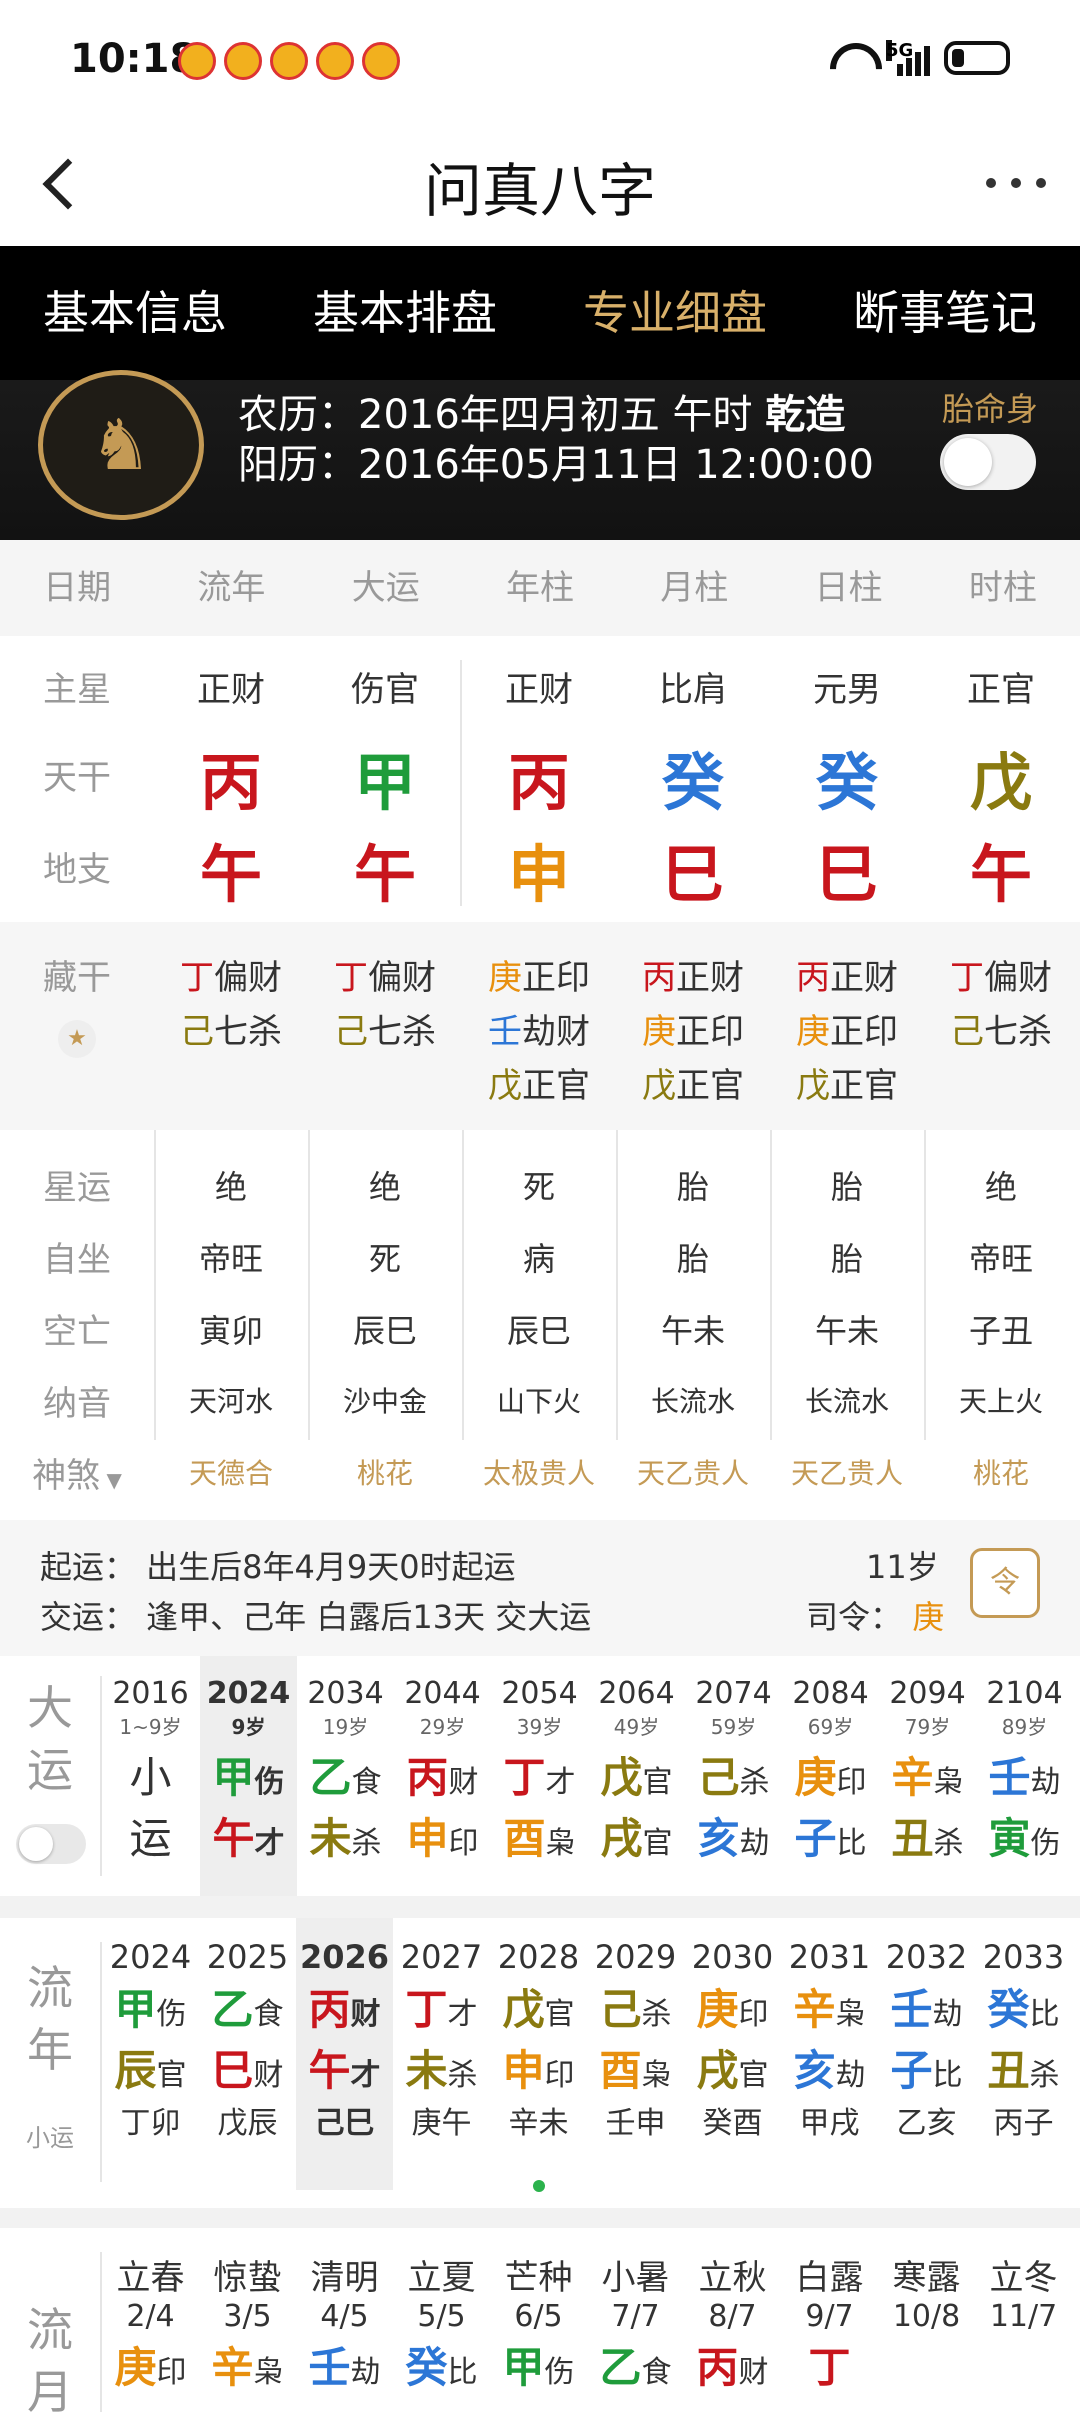  What do you see at coordinates (230, 1259) in the screenshot?
I see `zizuo-liunian: 帝旺` at bounding box center [230, 1259].